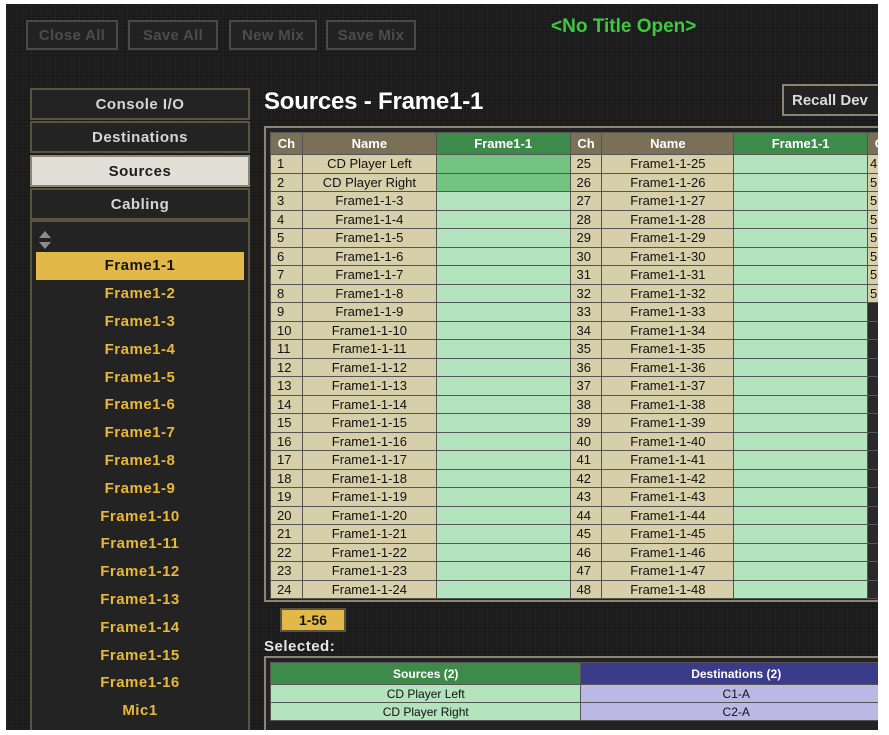 This screenshot has width=889, height=735. I want to click on source-name: Frame1-1-18, so click(369, 478).